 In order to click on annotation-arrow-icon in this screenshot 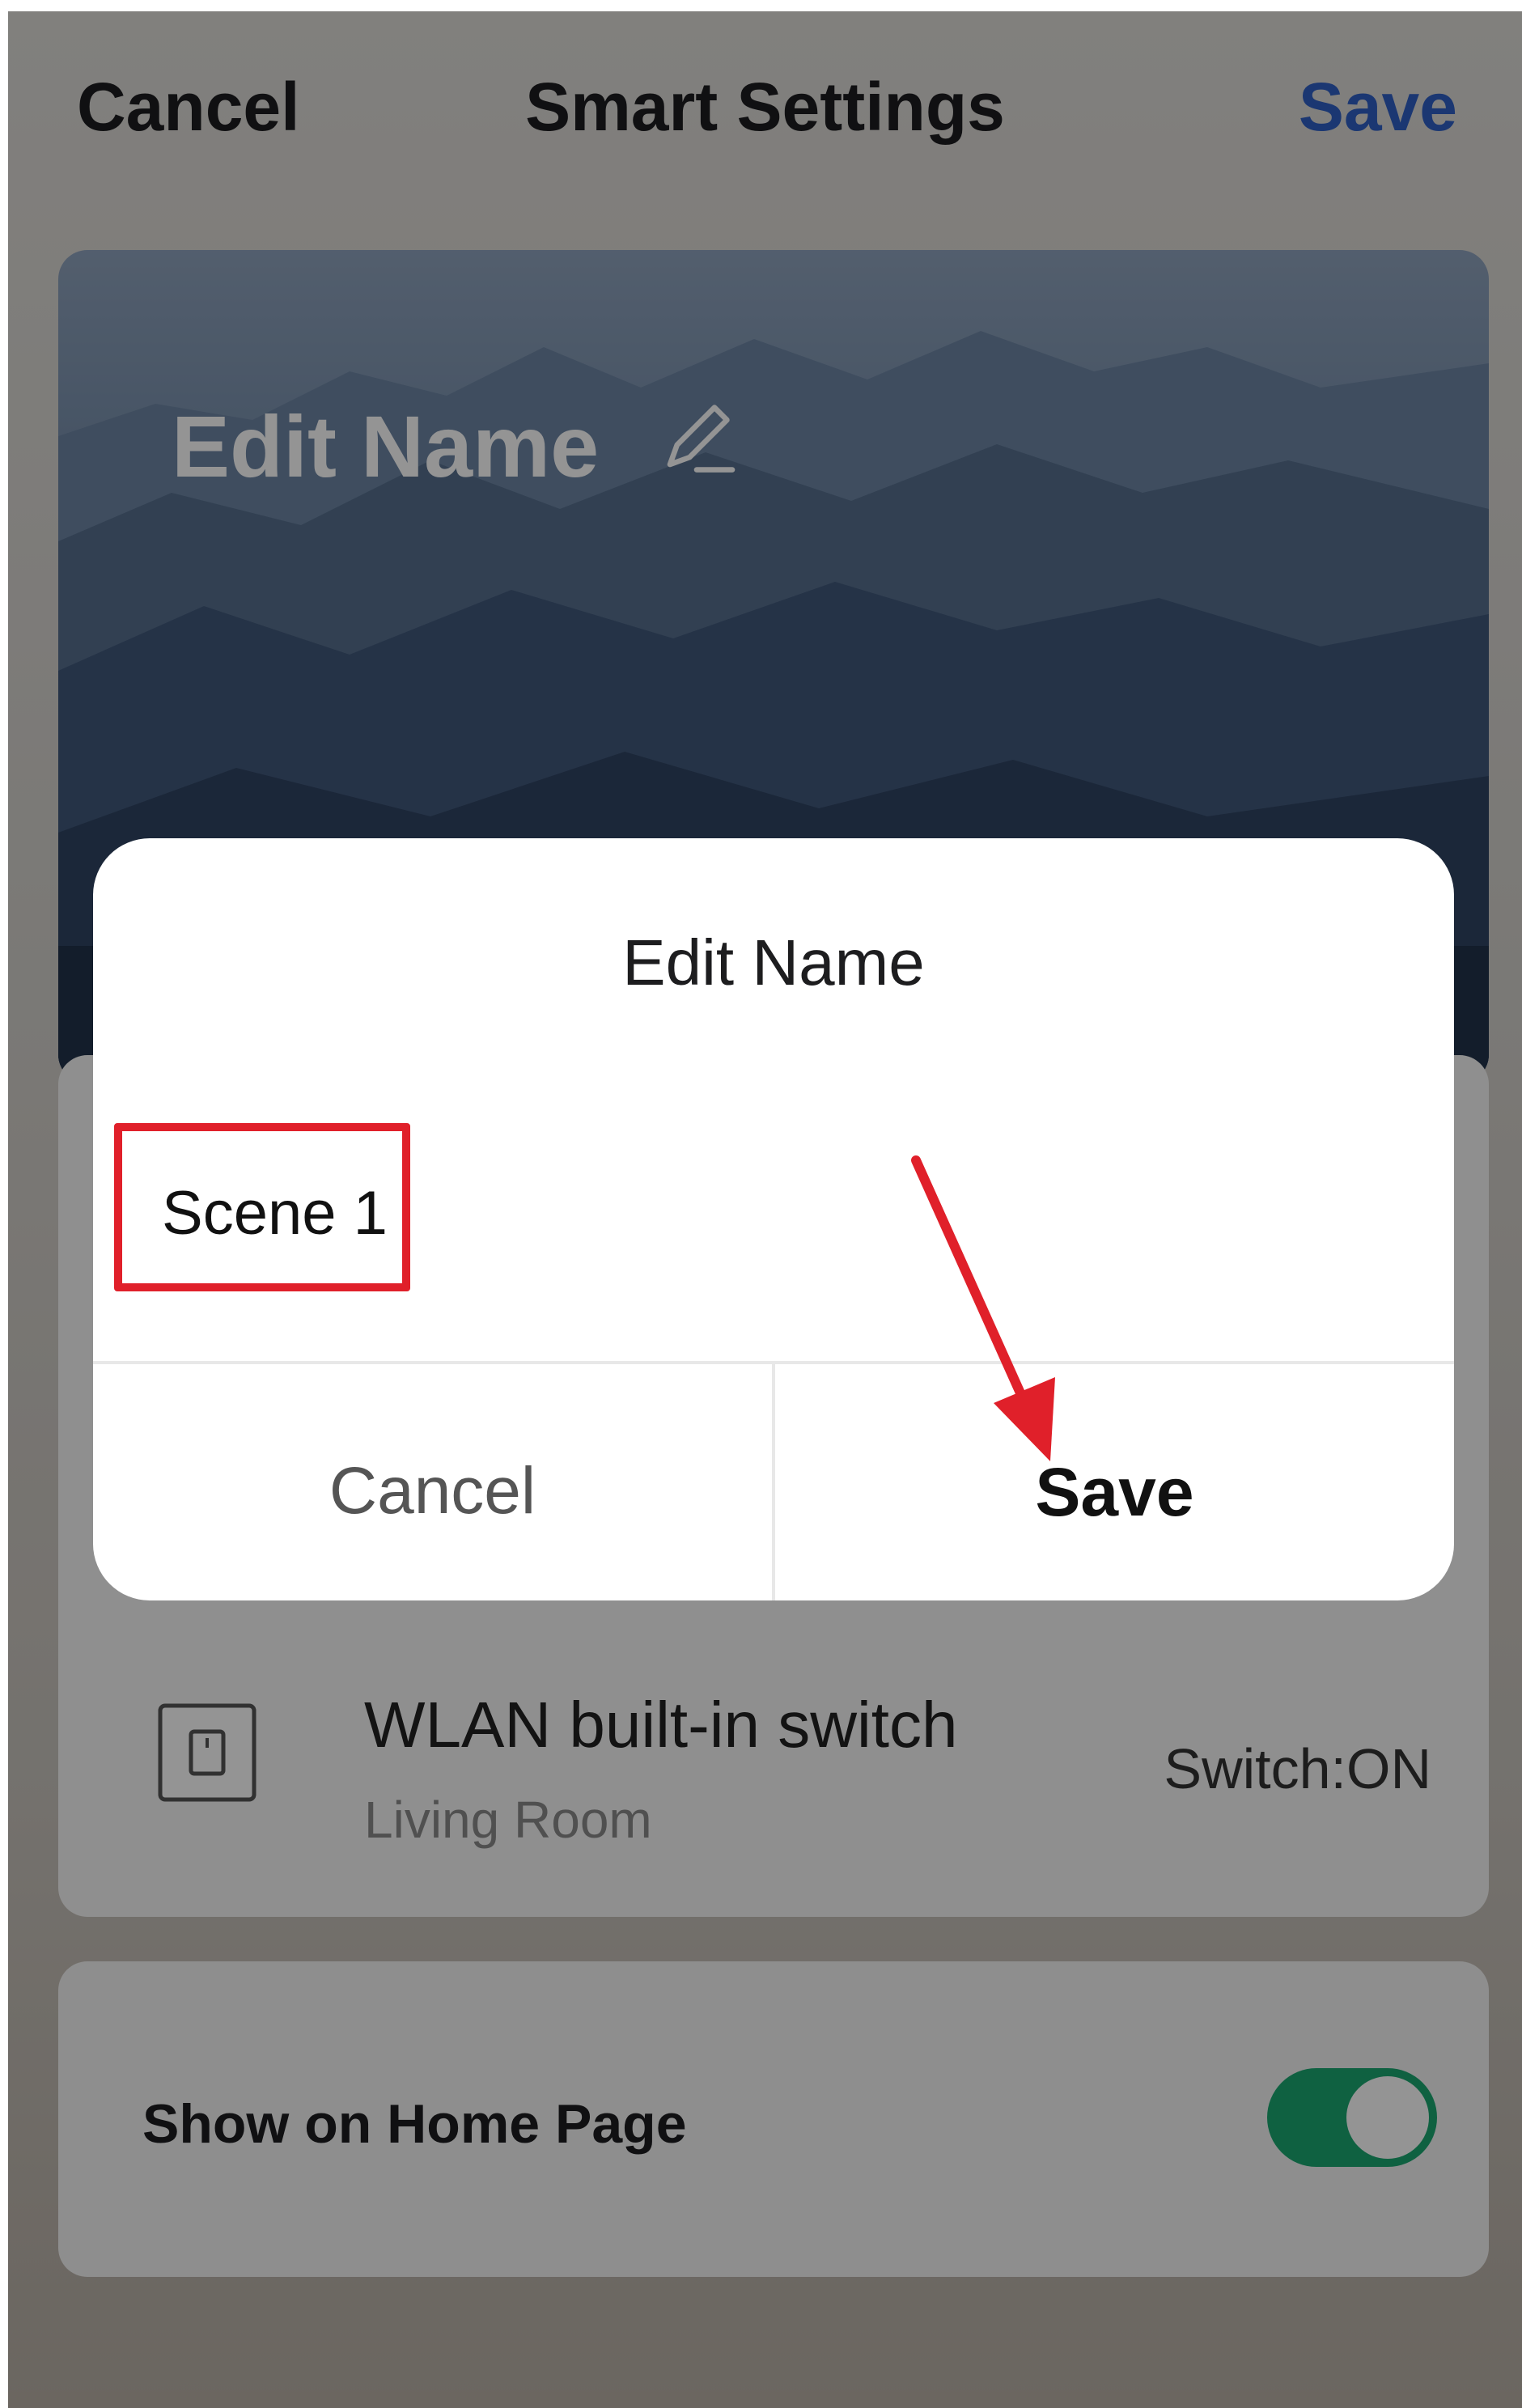, I will do `click(983, 1308)`.